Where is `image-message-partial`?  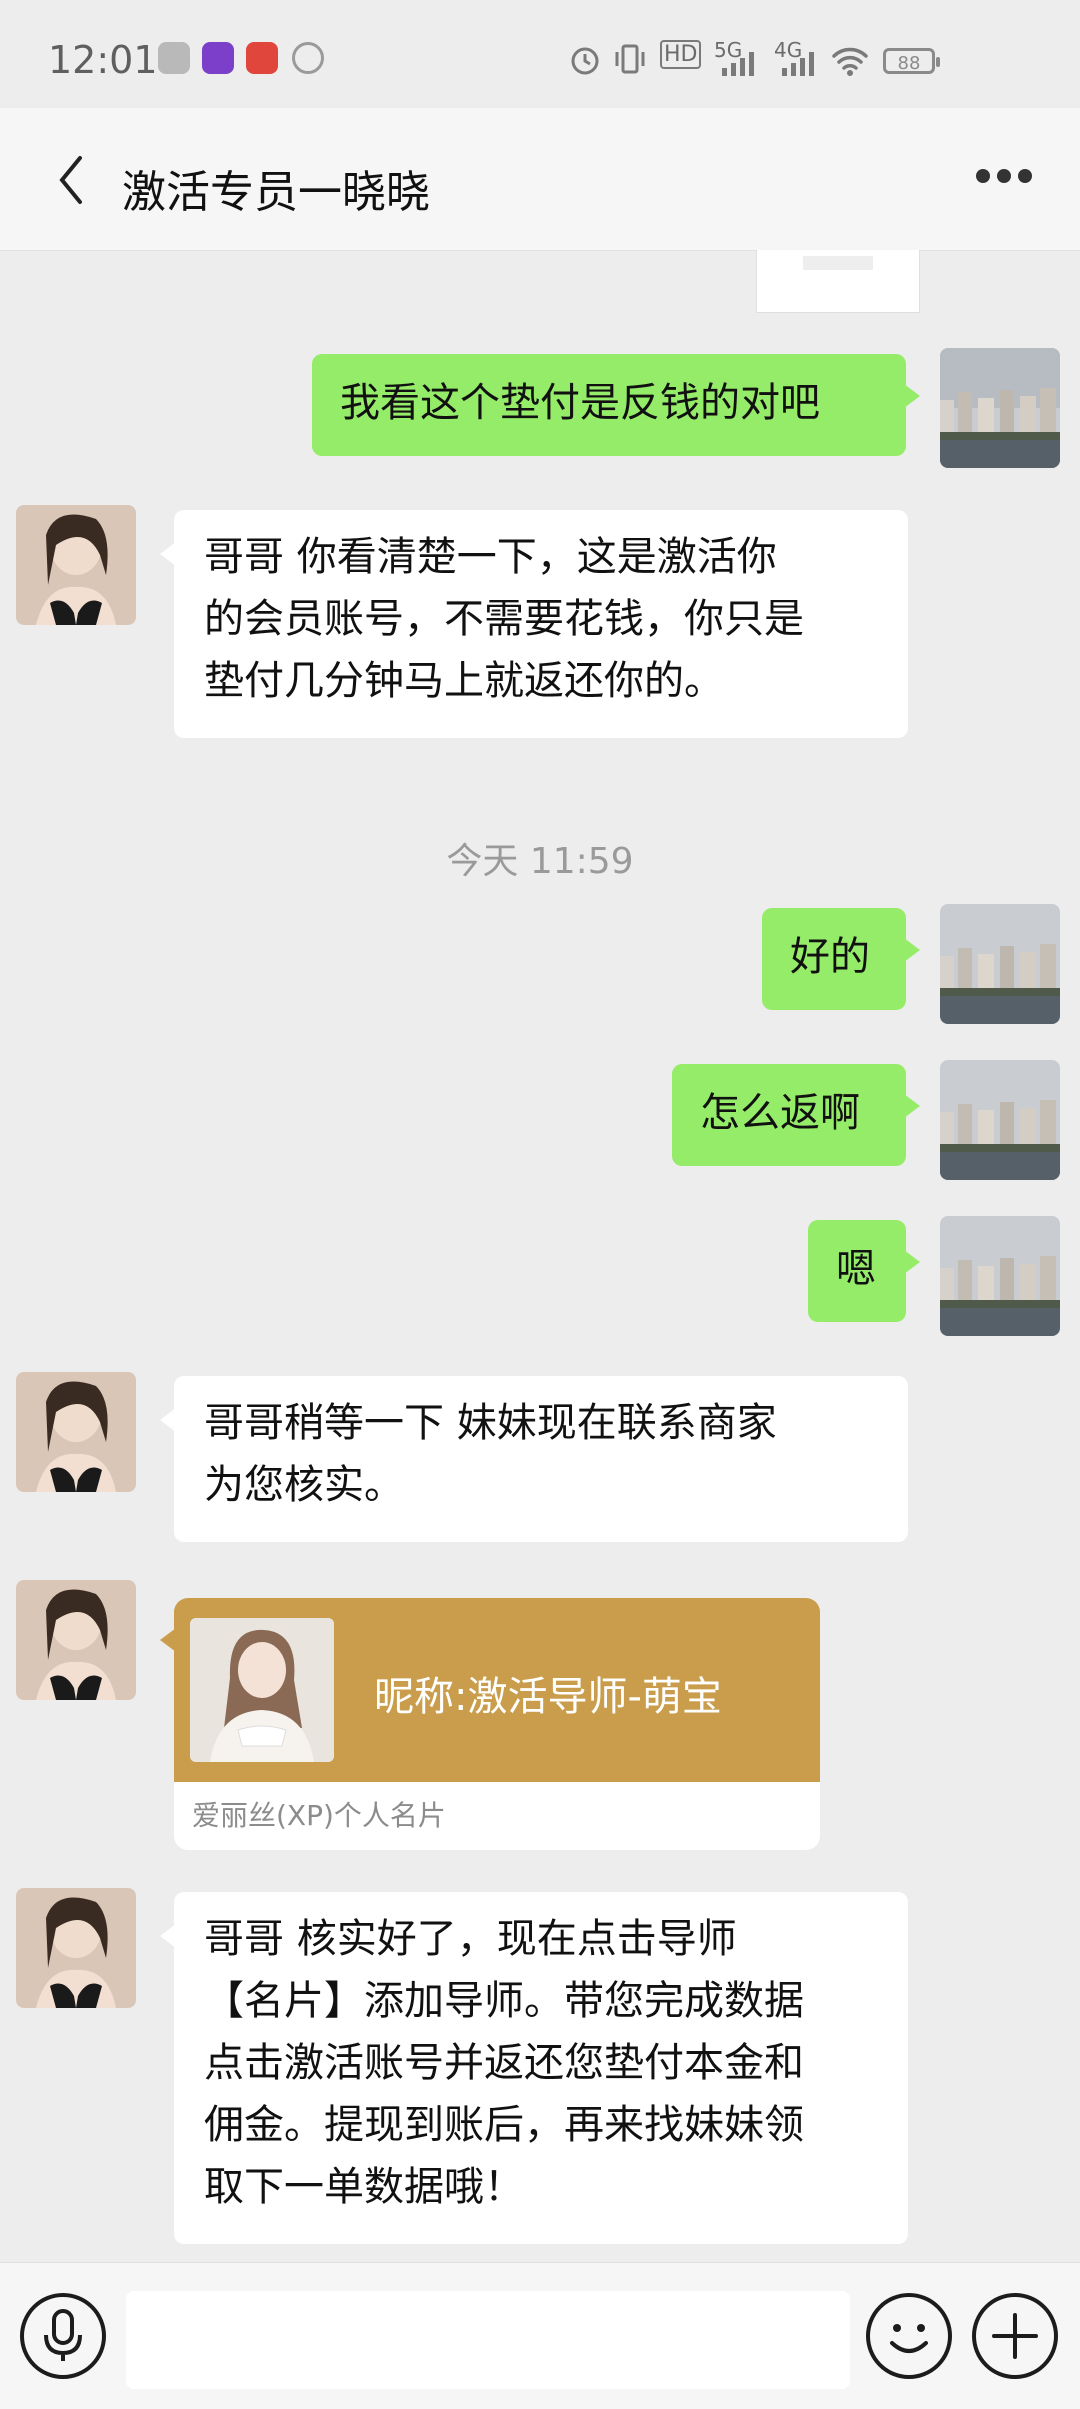
image-message-partial is located at coordinates (838, 281).